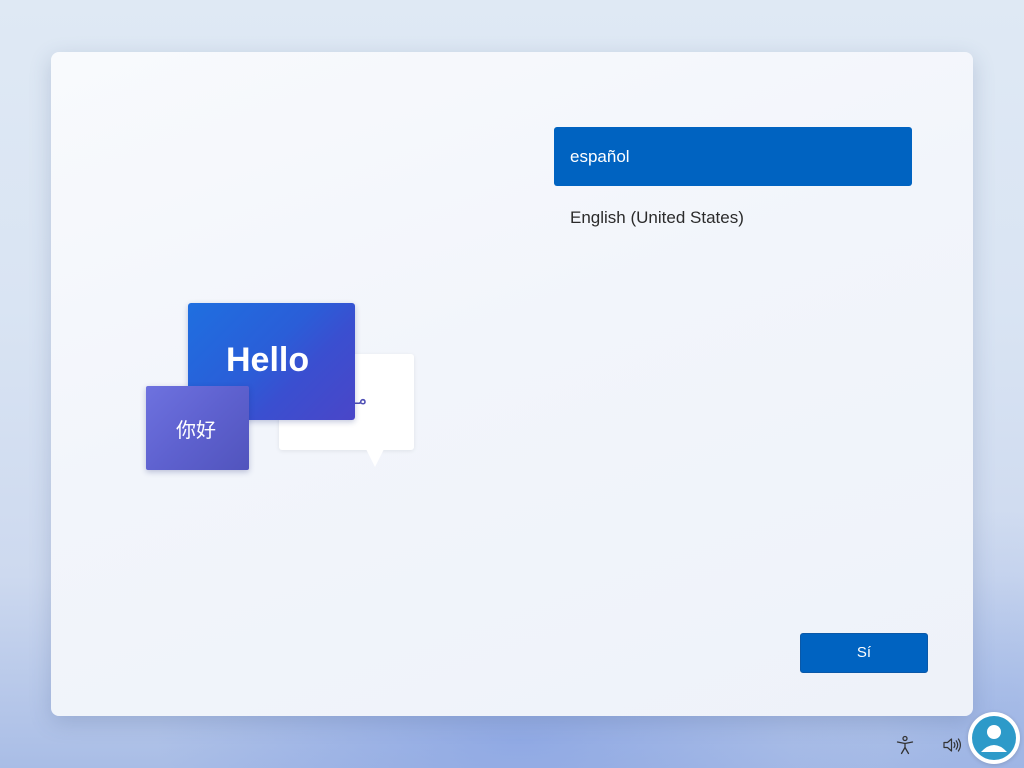 The image size is (1024, 768). I want to click on arabic-greeting-text: مـ, so click(360, 399).